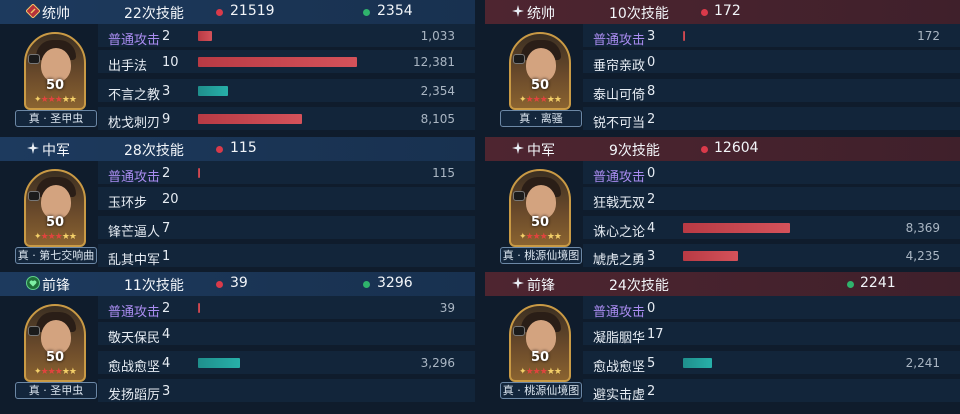 This screenshot has width=960, height=414. I want to click on skill-row: 普通攻击 0, so click(771, 173).